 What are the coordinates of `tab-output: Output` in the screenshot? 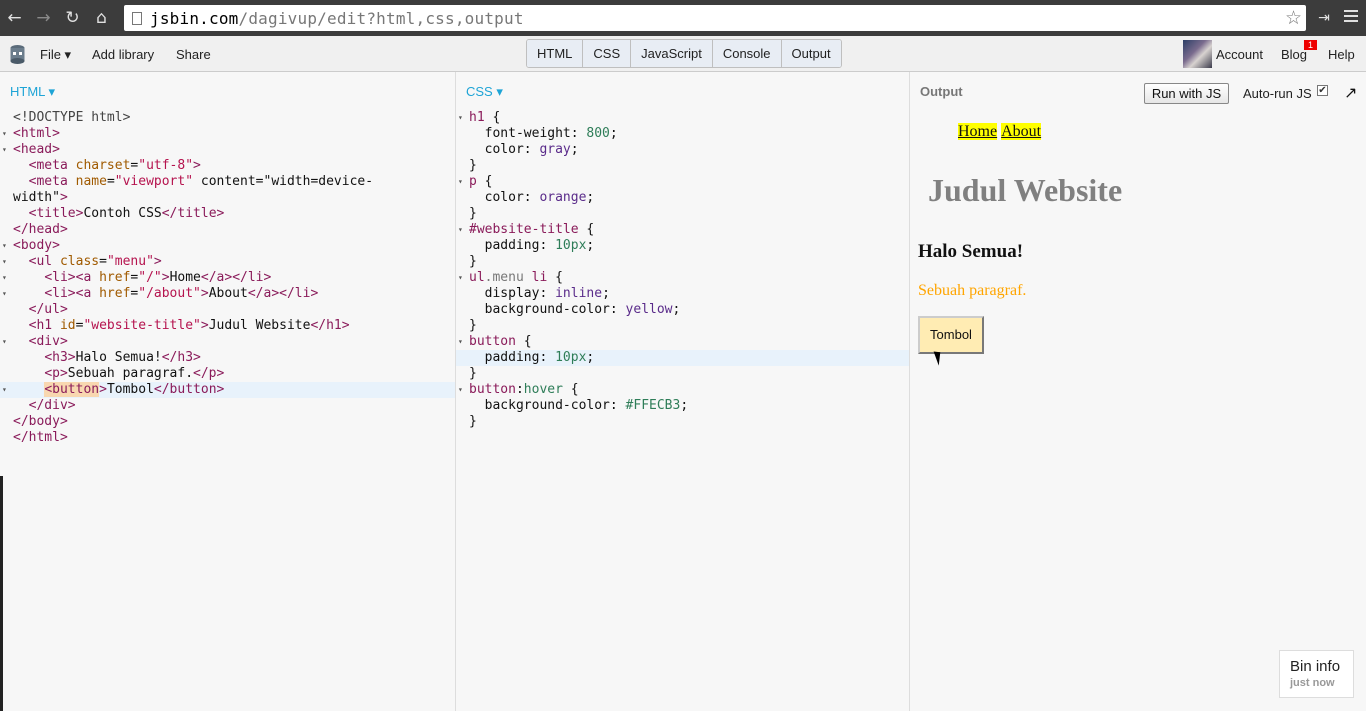 It's located at (811, 53).